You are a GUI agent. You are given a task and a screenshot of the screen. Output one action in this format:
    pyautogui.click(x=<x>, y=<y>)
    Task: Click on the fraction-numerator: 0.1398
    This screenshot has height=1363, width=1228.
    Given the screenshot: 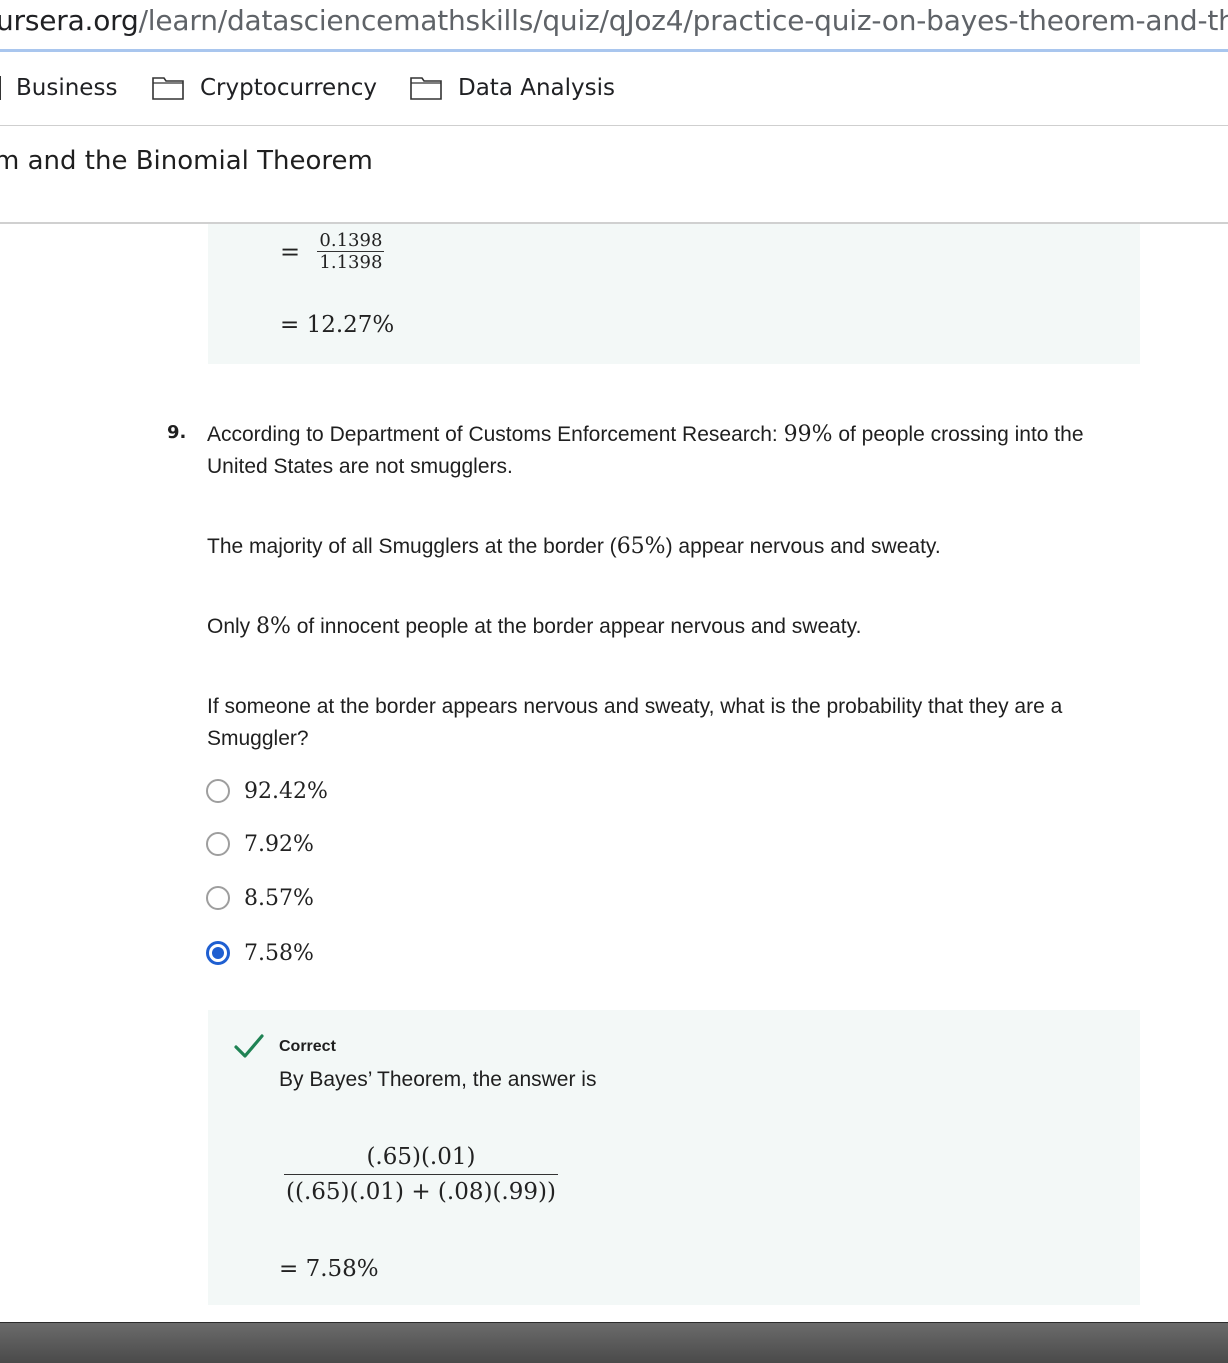 What is the action you would take?
    pyautogui.click(x=351, y=240)
    